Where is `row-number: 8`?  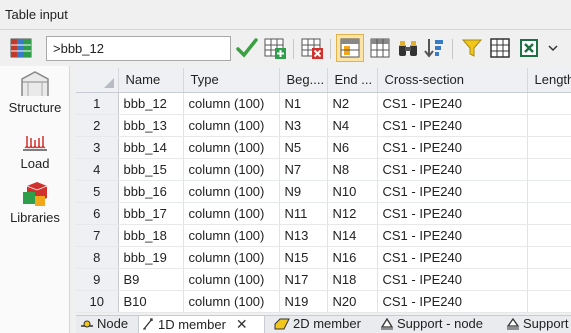 row-number: 8 is located at coordinates (97, 257).